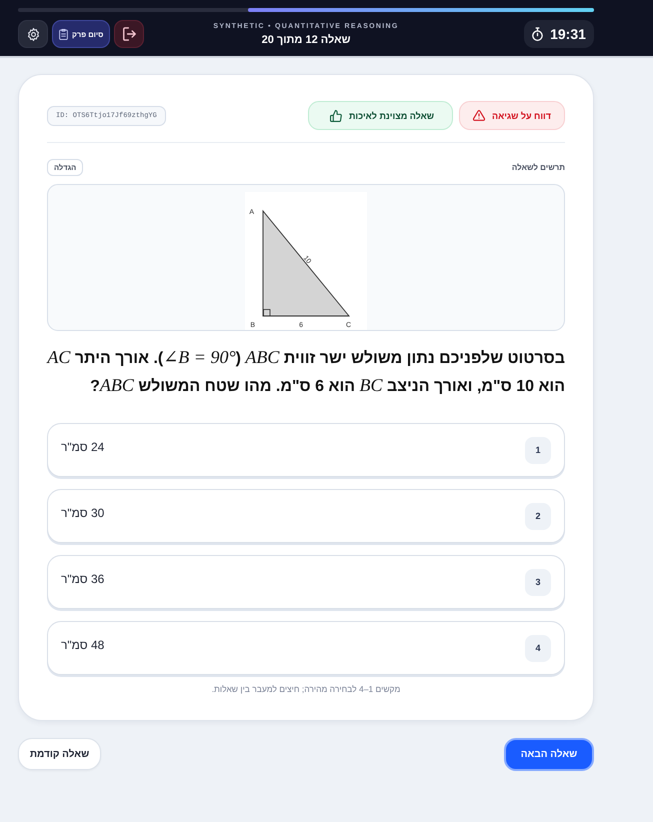 The height and width of the screenshot is (822, 653). I want to click on option-text: 30 סמ"ר, so click(82, 513).